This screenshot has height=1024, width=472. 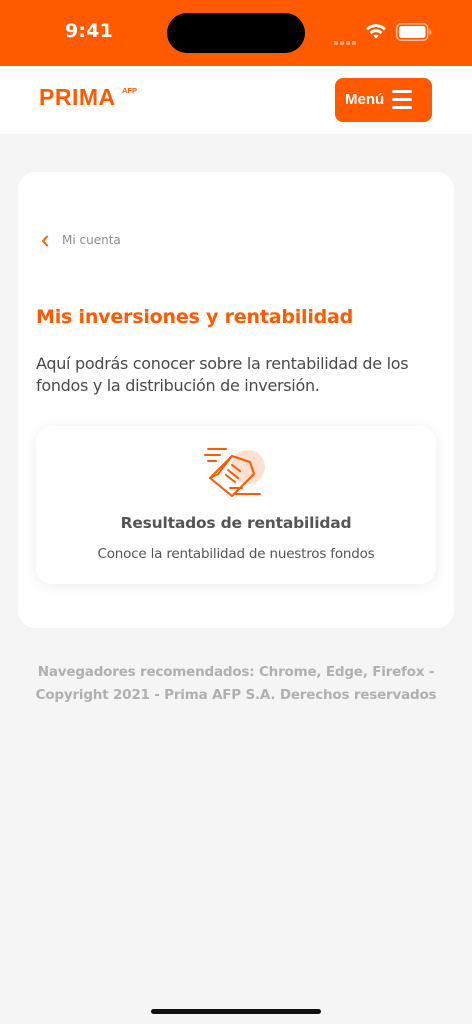 I want to click on status-time: 9:41, so click(x=89, y=31).